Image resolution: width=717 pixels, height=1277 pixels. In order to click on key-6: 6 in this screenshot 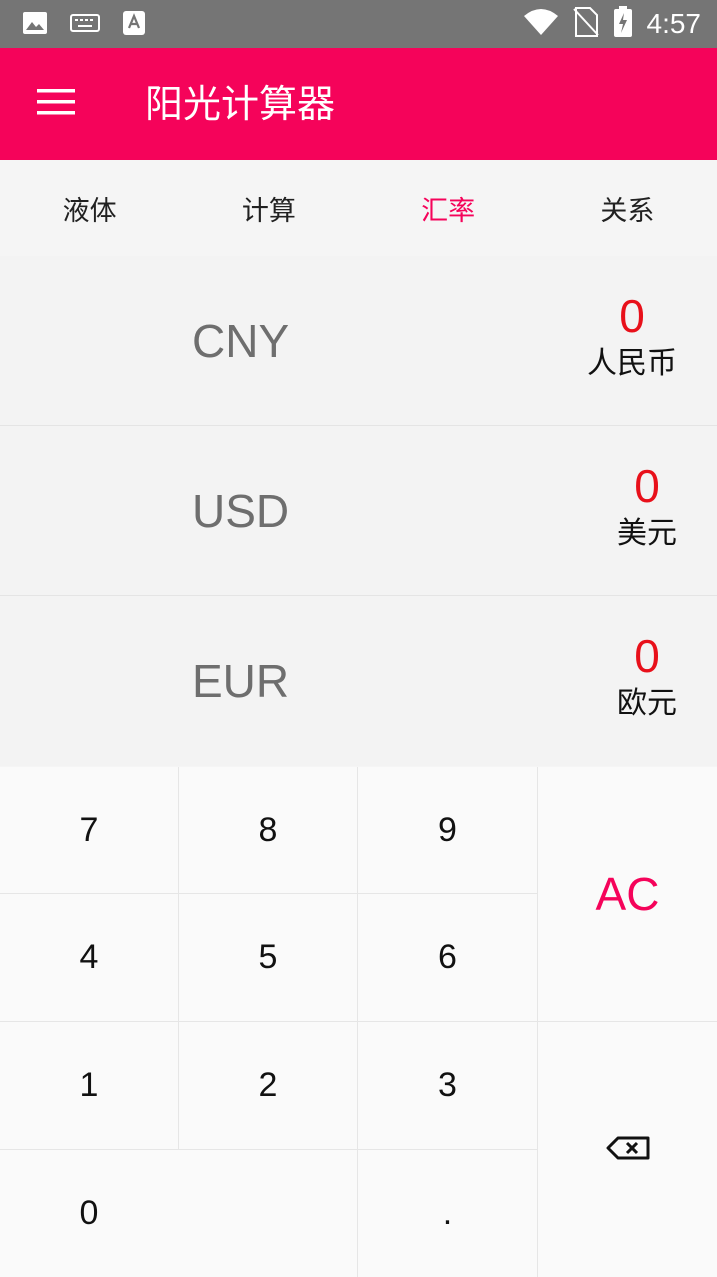, I will do `click(448, 958)`.